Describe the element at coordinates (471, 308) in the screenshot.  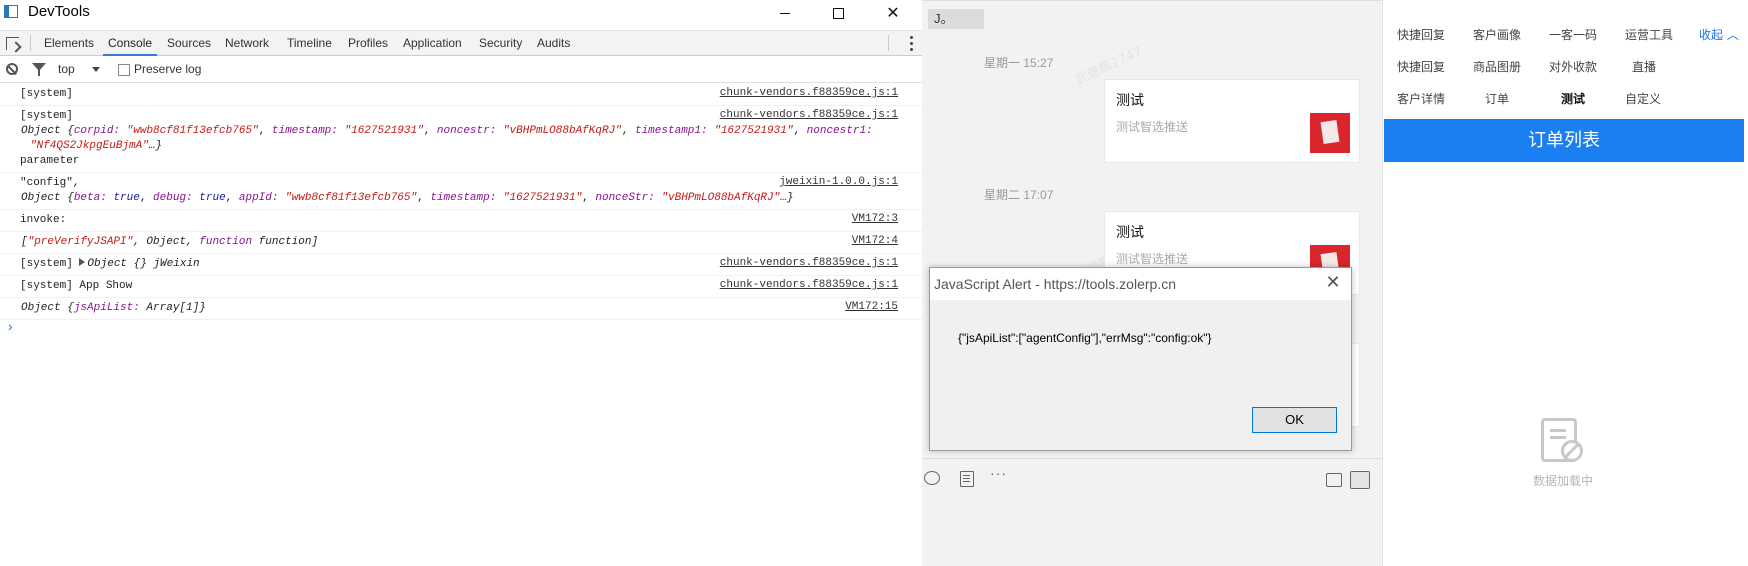
I see `expandable-object: Object {jsApiList: Array[1]}` at that location.